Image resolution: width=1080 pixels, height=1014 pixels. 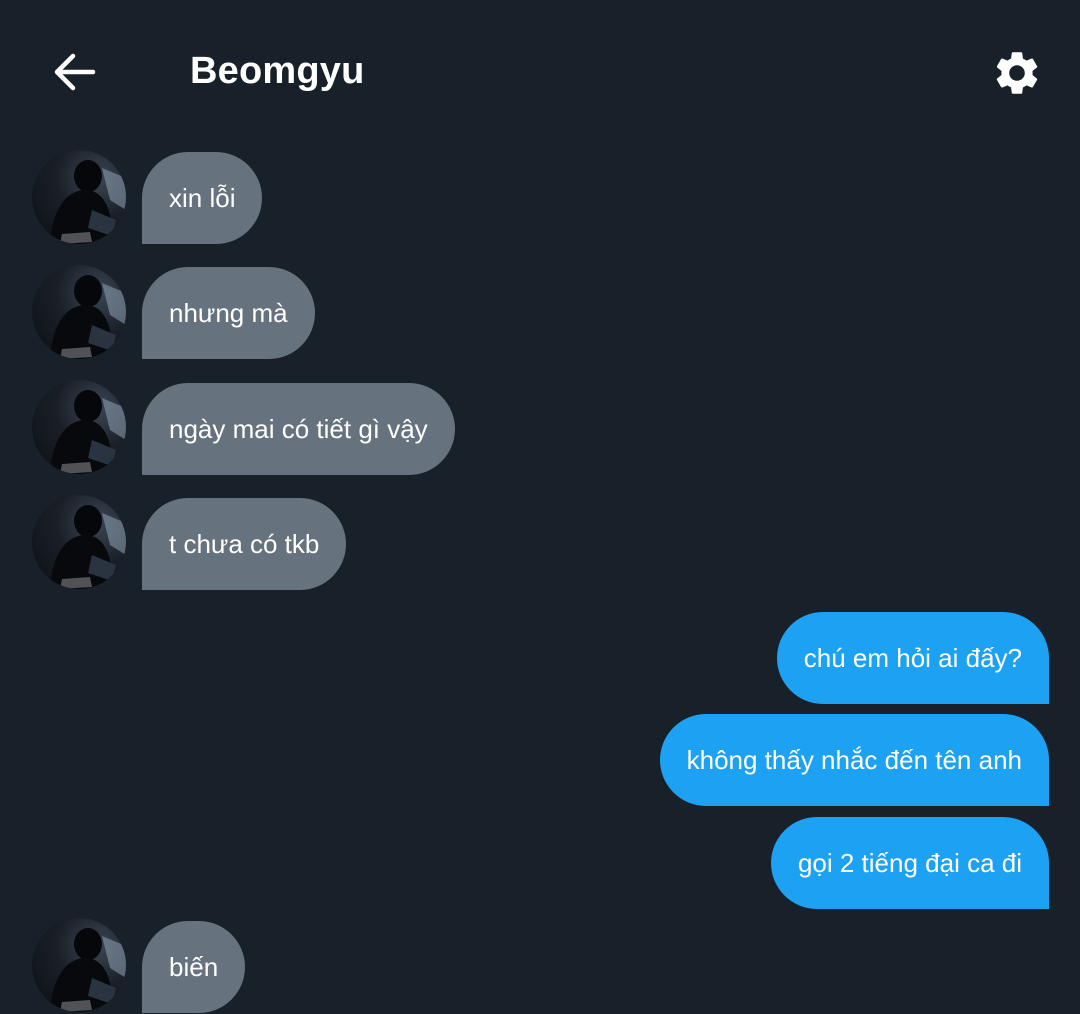 What do you see at coordinates (540, 70) in the screenshot?
I see `chat-header: Beomgyu` at bounding box center [540, 70].